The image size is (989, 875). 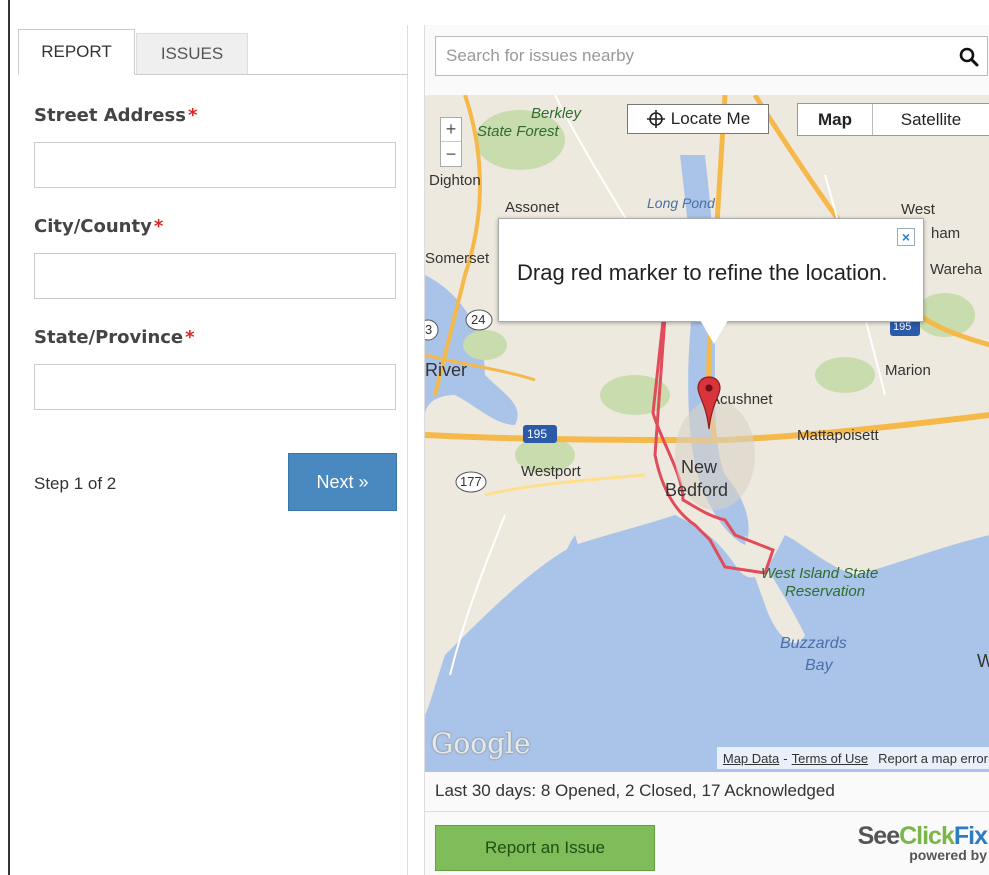 What do you see at coordinates (93, 226) in the screenshot?
I see `city-county-label-text: City/County` at bounding box center [93, 226].